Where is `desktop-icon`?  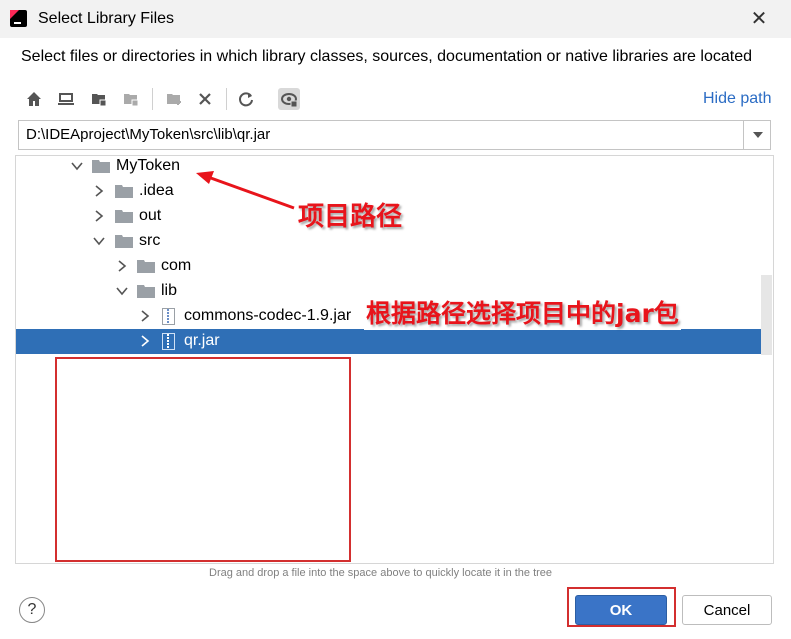 desktop-icon is located at coordinates (66, 99).